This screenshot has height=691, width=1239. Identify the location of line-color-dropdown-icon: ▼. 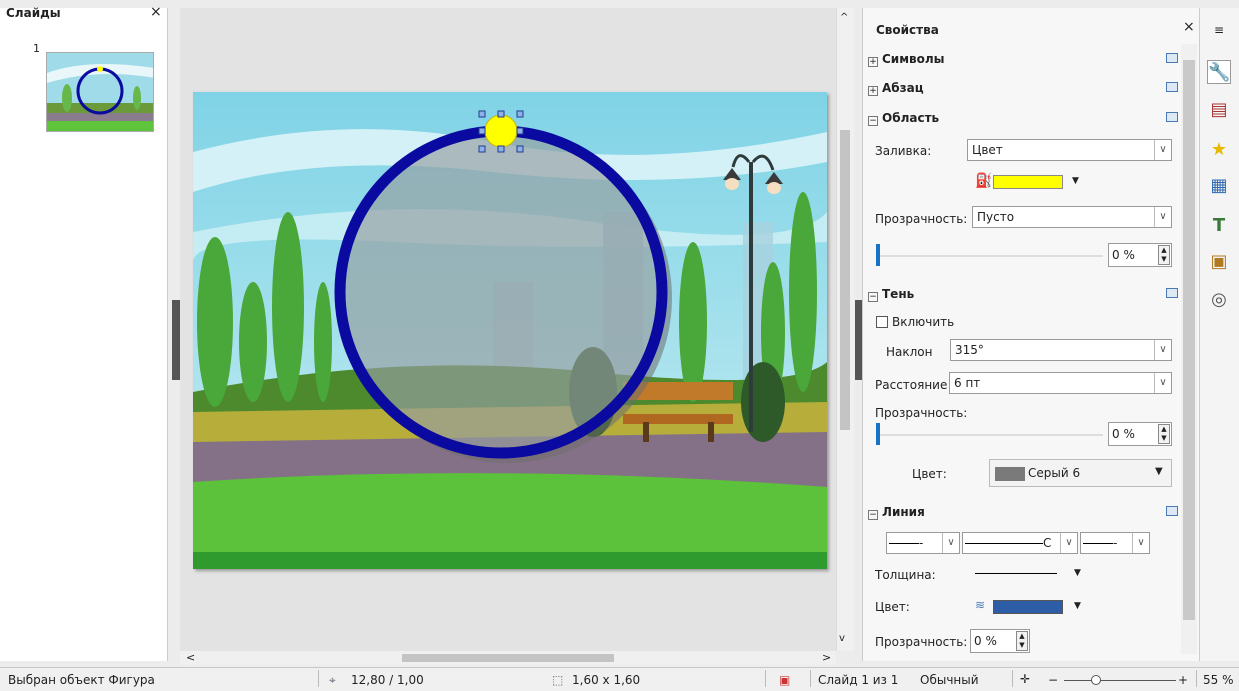
(1077, 606).